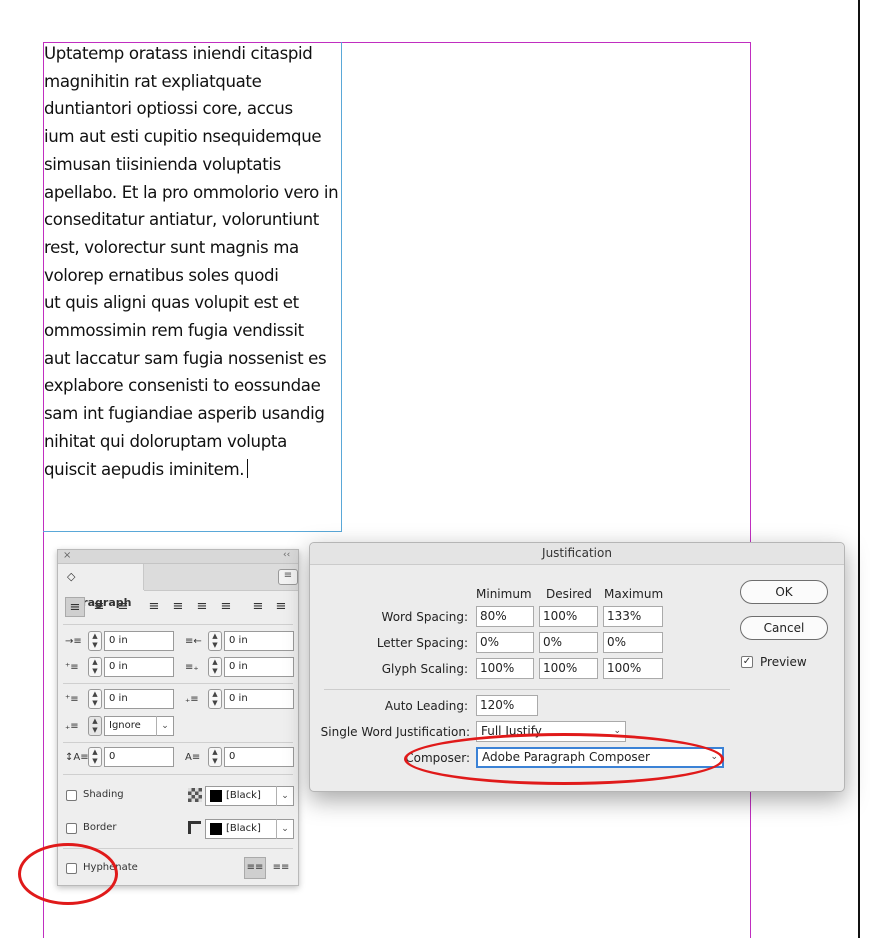 Image resolution: width=870 pixels, height=938 pixels. I want to click on drop-cap-lines-stepper: ▲ ▼, so click(95, 757).